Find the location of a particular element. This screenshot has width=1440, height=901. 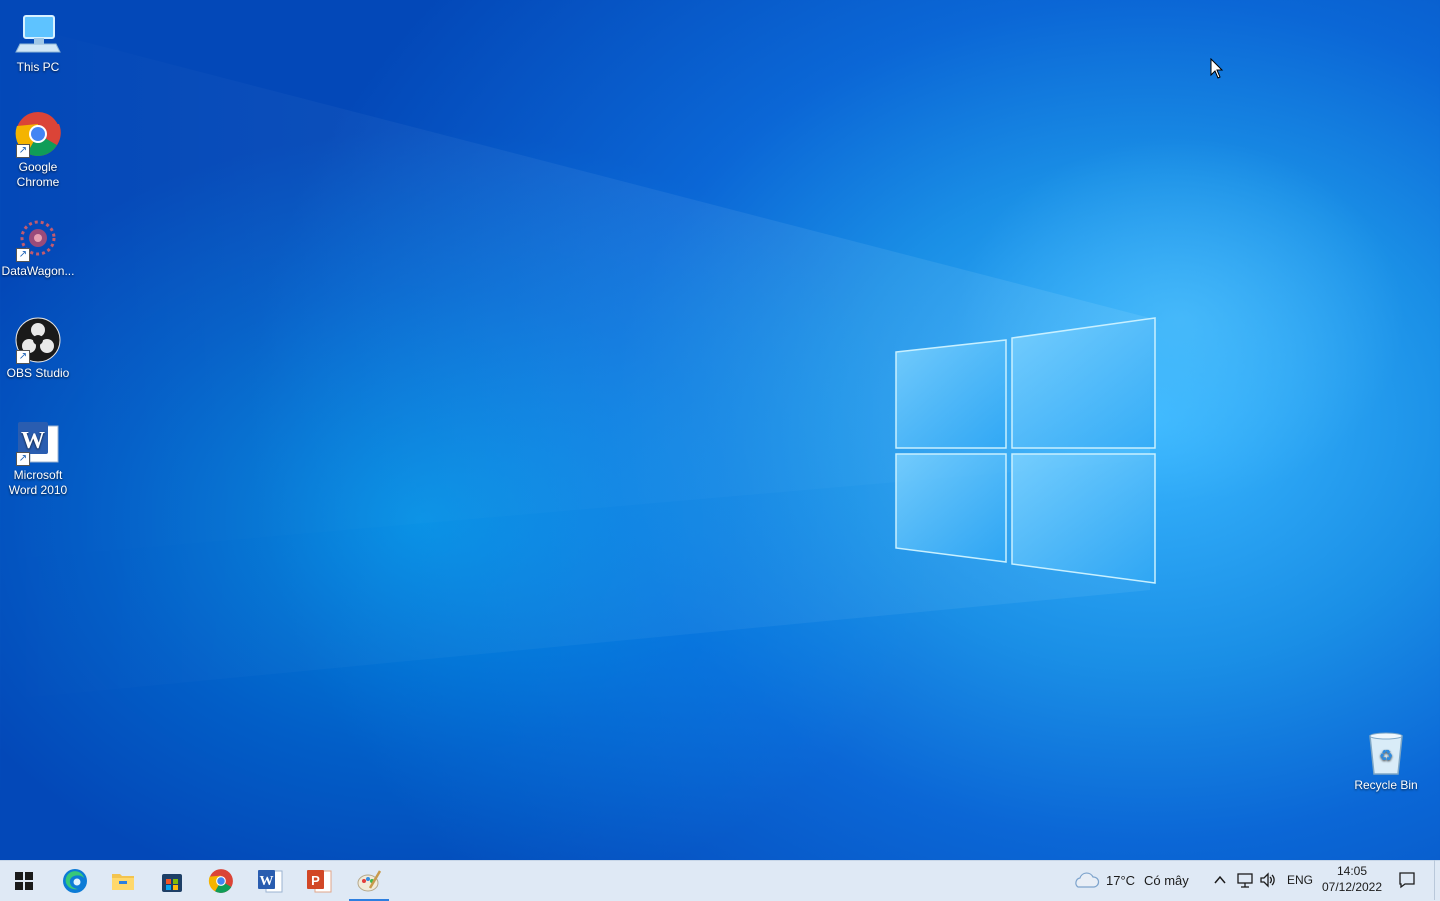

chrome-icon is located at coordinates (220, 881).